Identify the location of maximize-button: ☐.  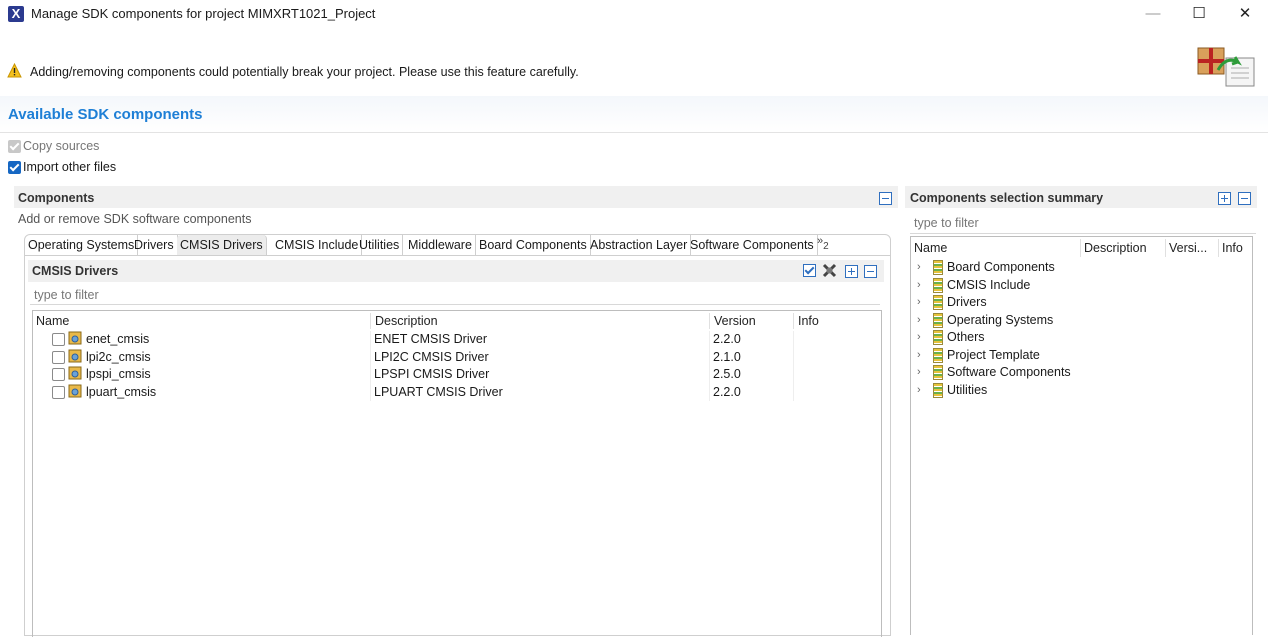
(1199, 14).